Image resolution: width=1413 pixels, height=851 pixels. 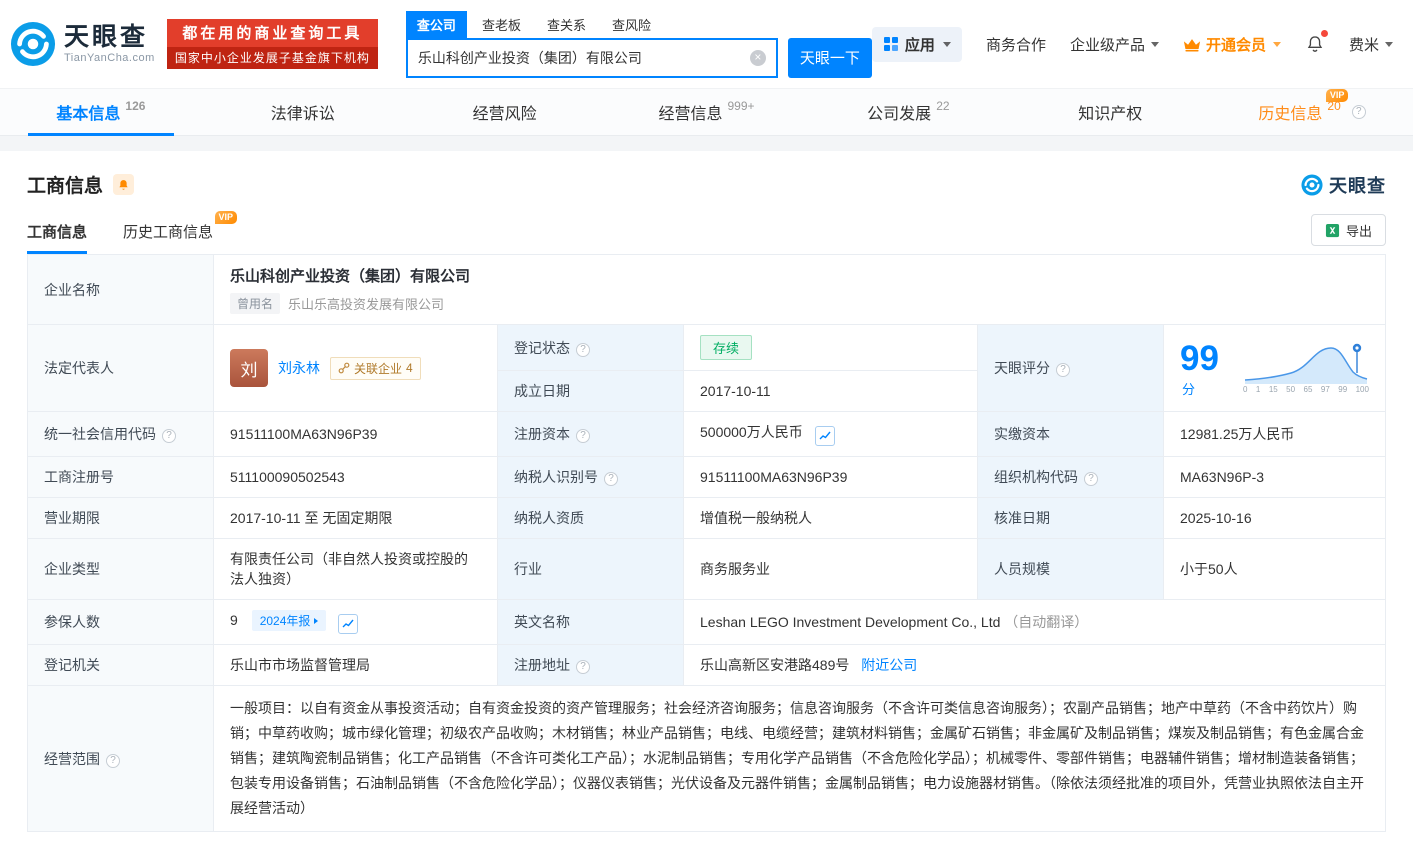 I want to click on tab-label: 经营风险, so click(x=504, y=114).